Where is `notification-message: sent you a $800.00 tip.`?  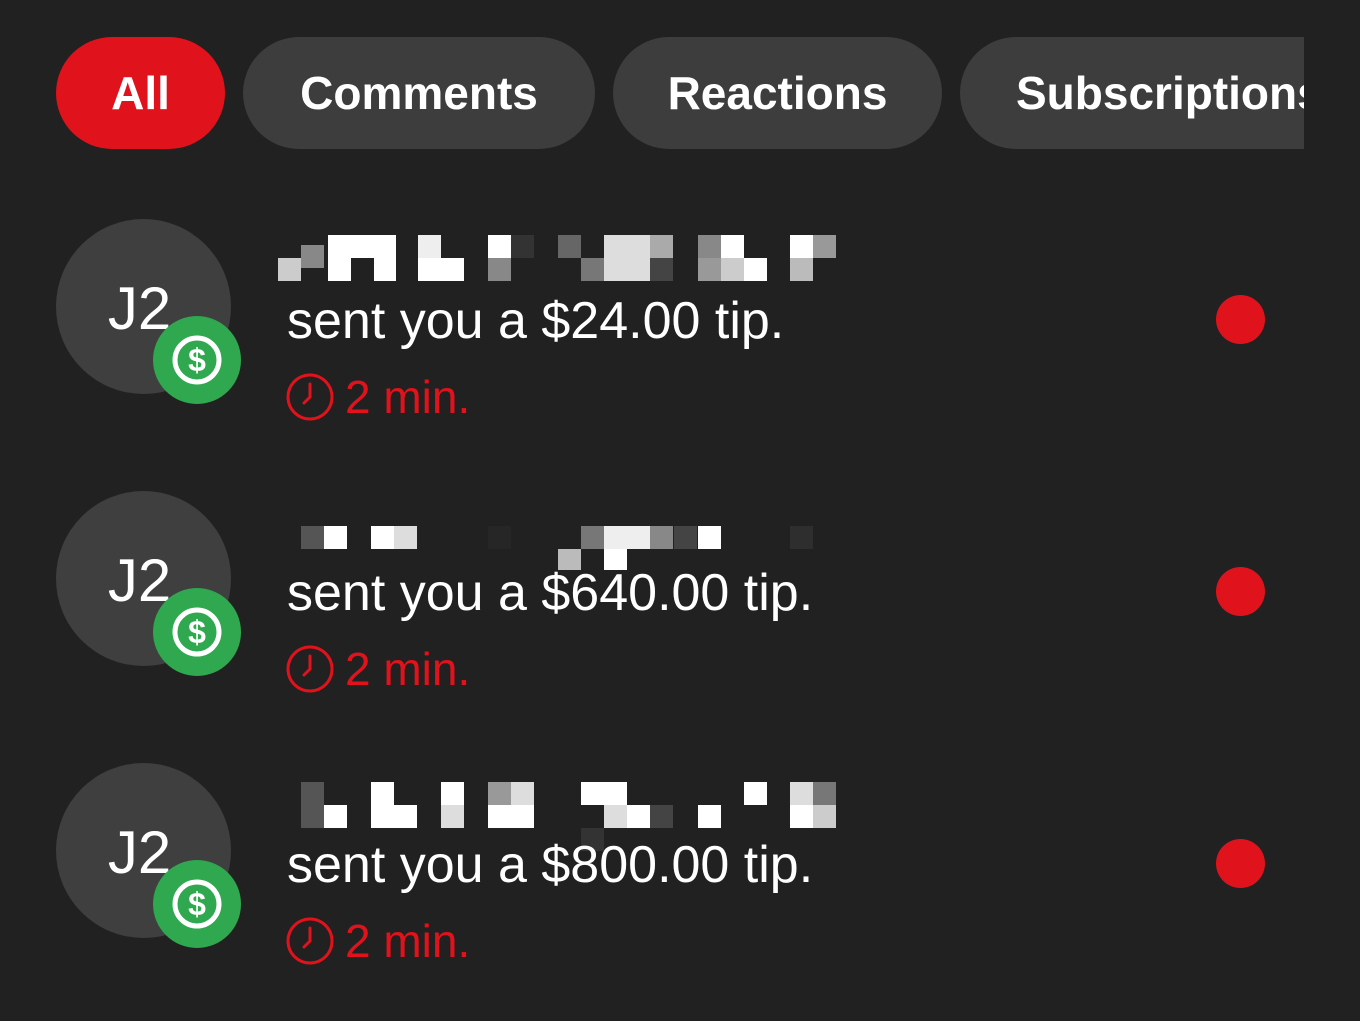 notification-message: sent you a $800.00 tip. is located at coordinates (550, 865).